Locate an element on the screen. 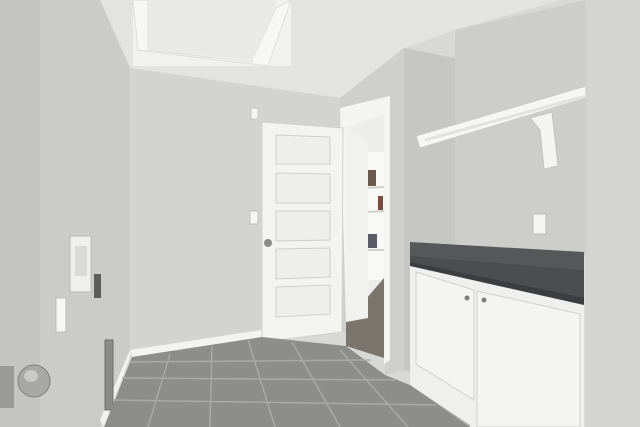  dryer-vent-opening is located at coordinates (81, 261).